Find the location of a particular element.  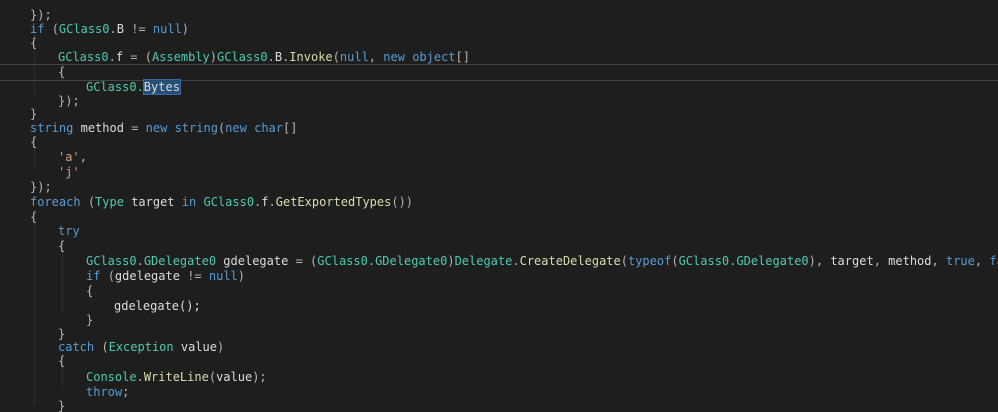

code-line: if (GClass0.B != null) is located at coordinates (94, 21).